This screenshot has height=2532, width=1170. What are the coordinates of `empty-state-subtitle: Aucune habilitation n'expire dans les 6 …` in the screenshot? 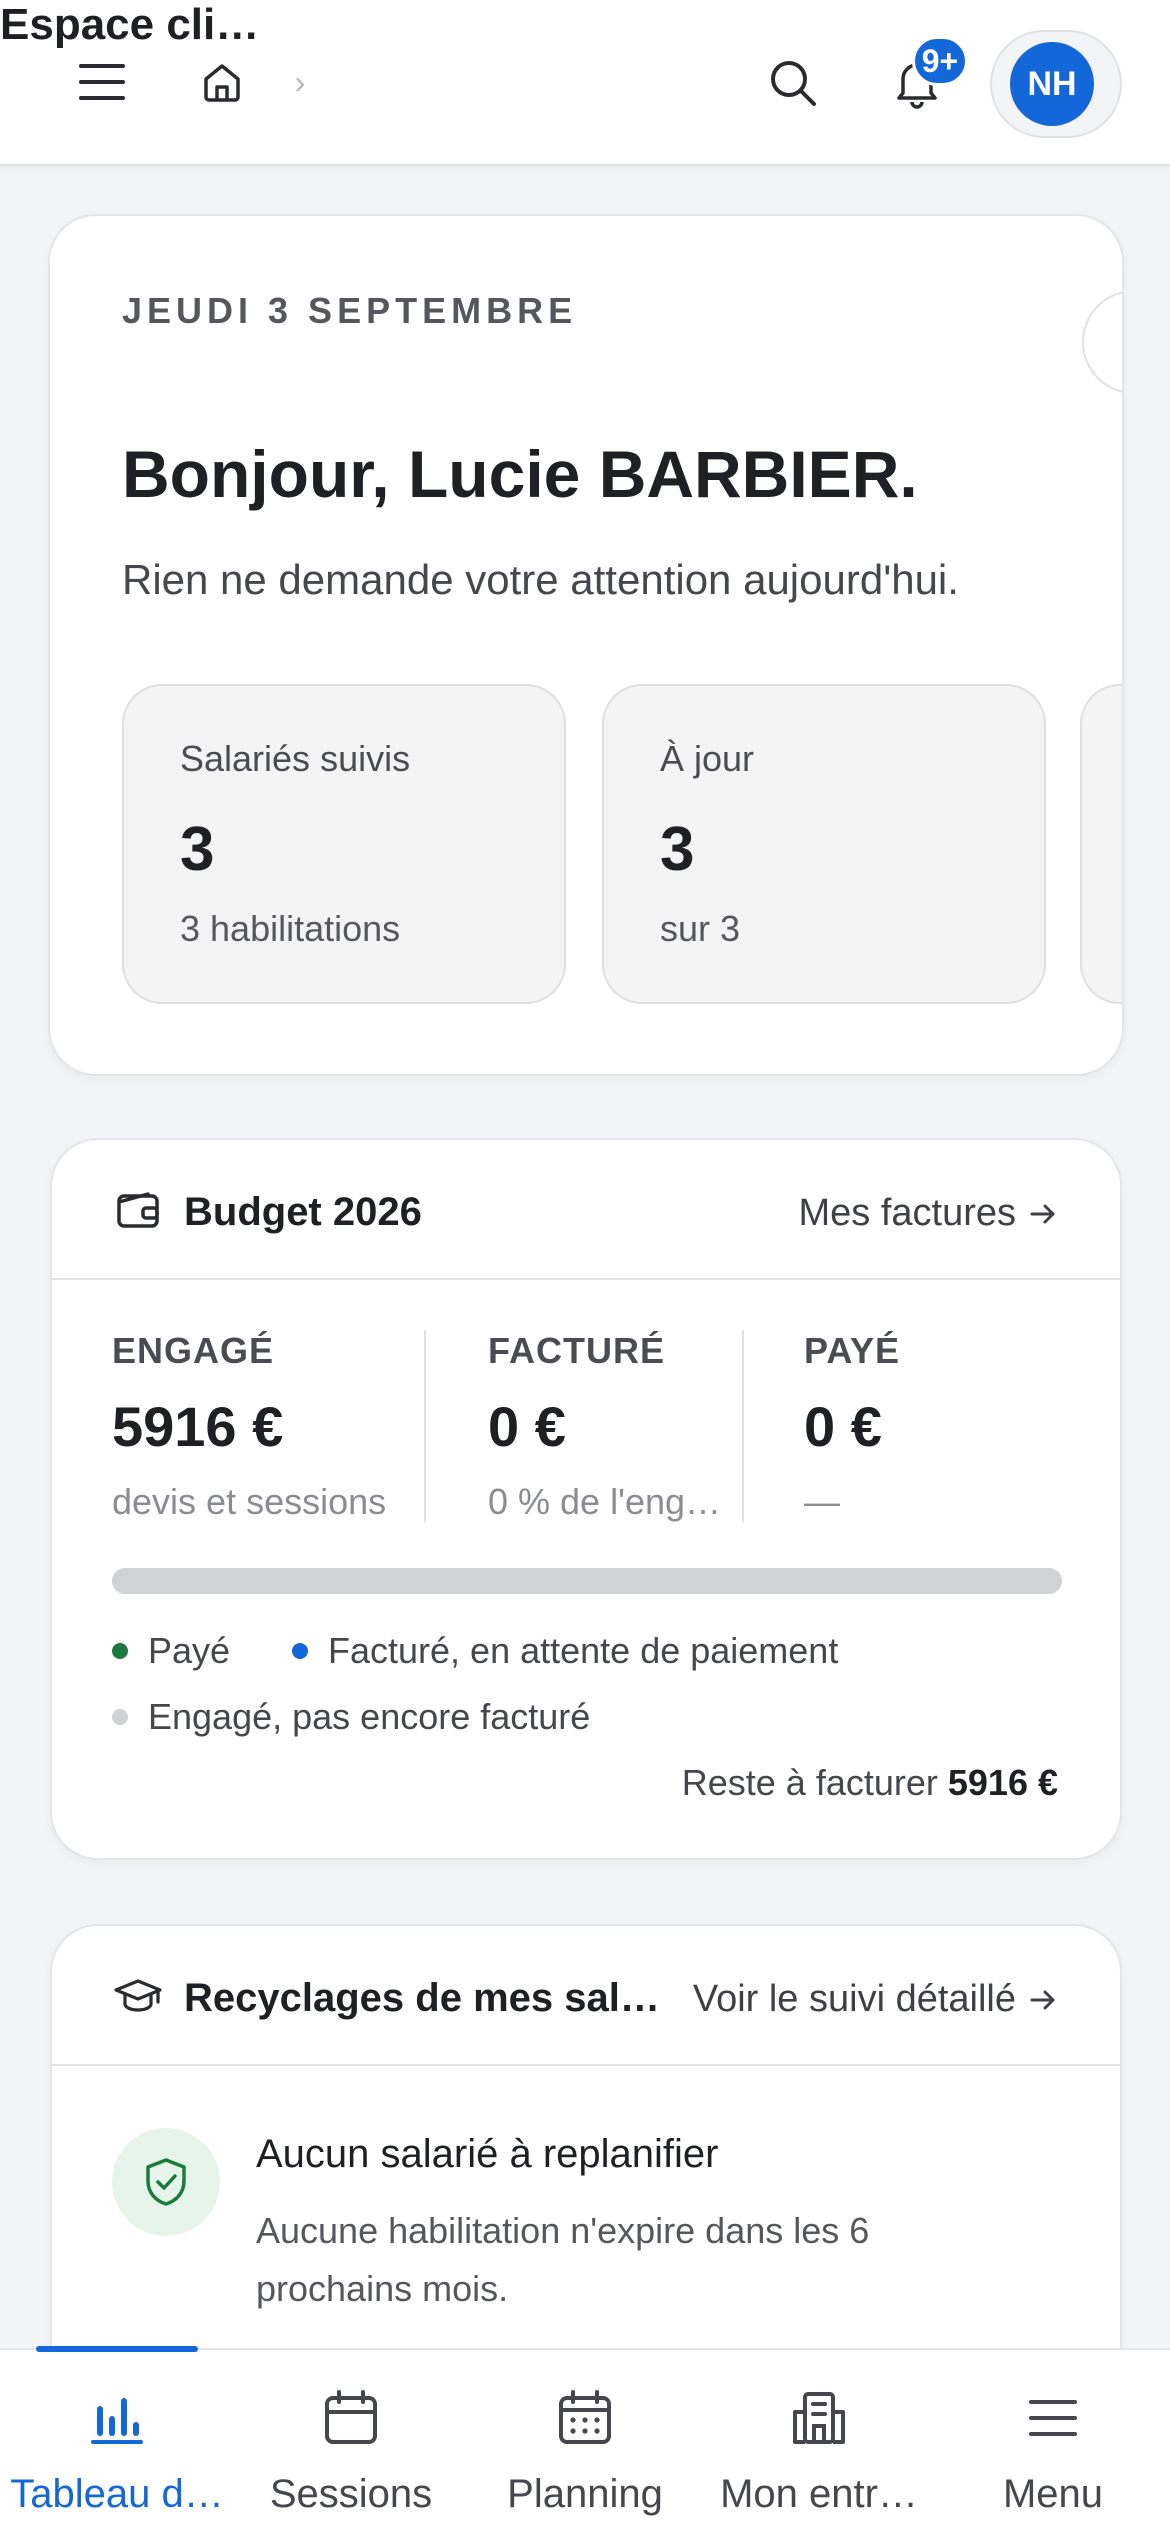 It's located at (563, 2259).